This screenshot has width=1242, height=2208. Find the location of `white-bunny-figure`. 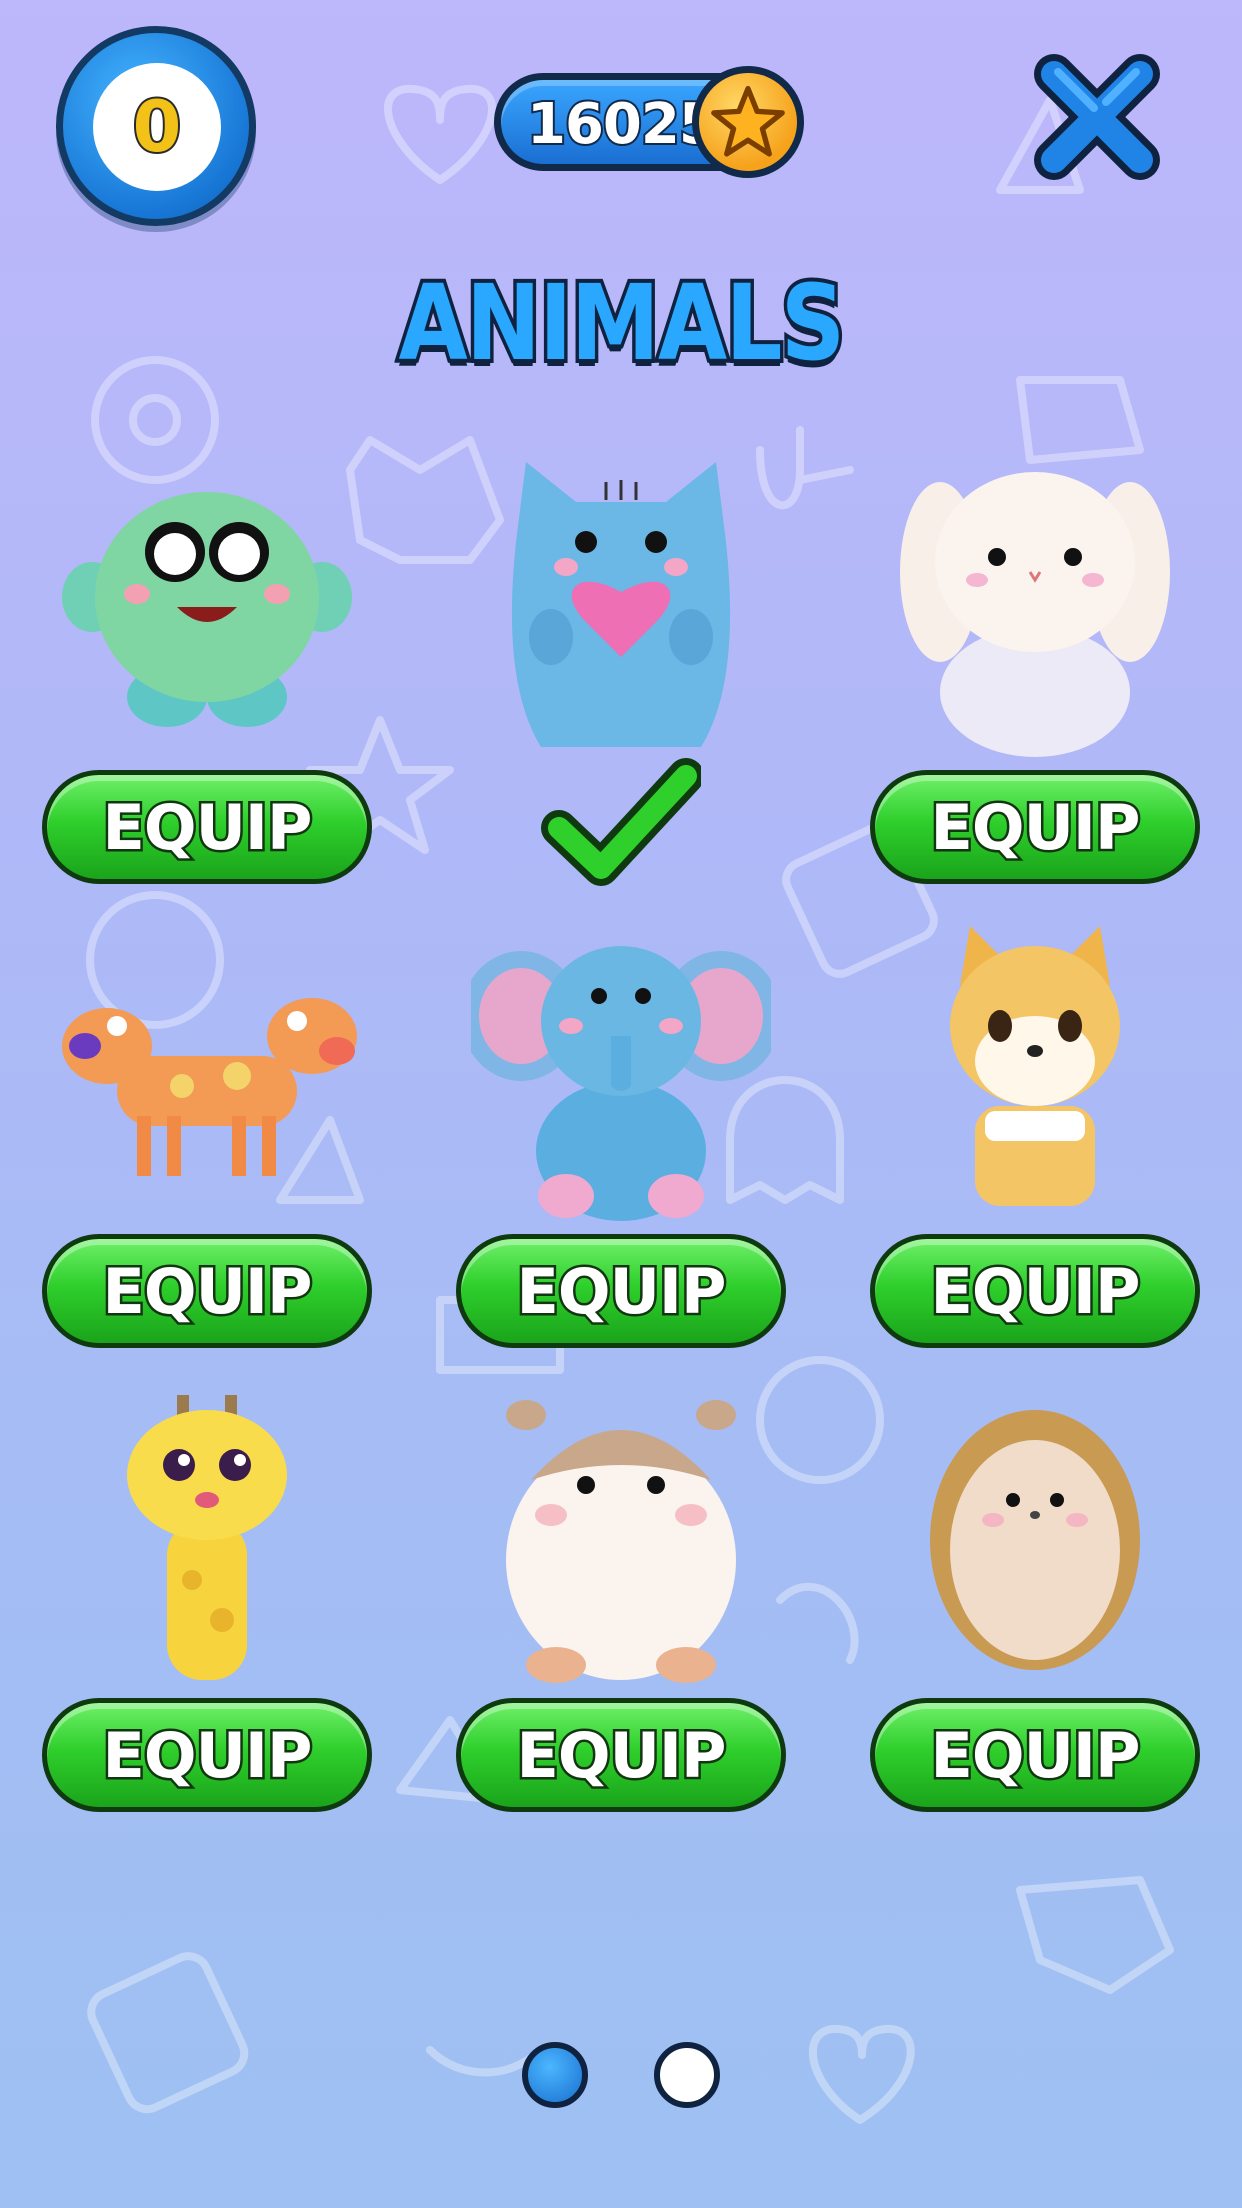

white-bunny-figure is located at coordinates (1035, 614).